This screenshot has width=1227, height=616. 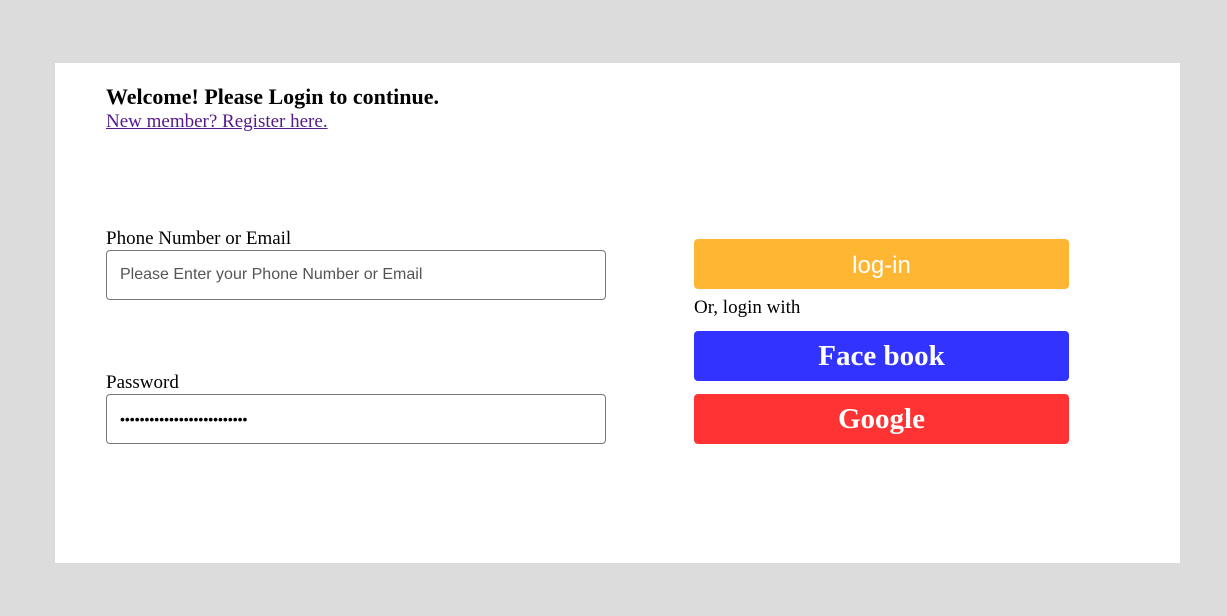 I want to click on password-input, so click(x=356, y=419).